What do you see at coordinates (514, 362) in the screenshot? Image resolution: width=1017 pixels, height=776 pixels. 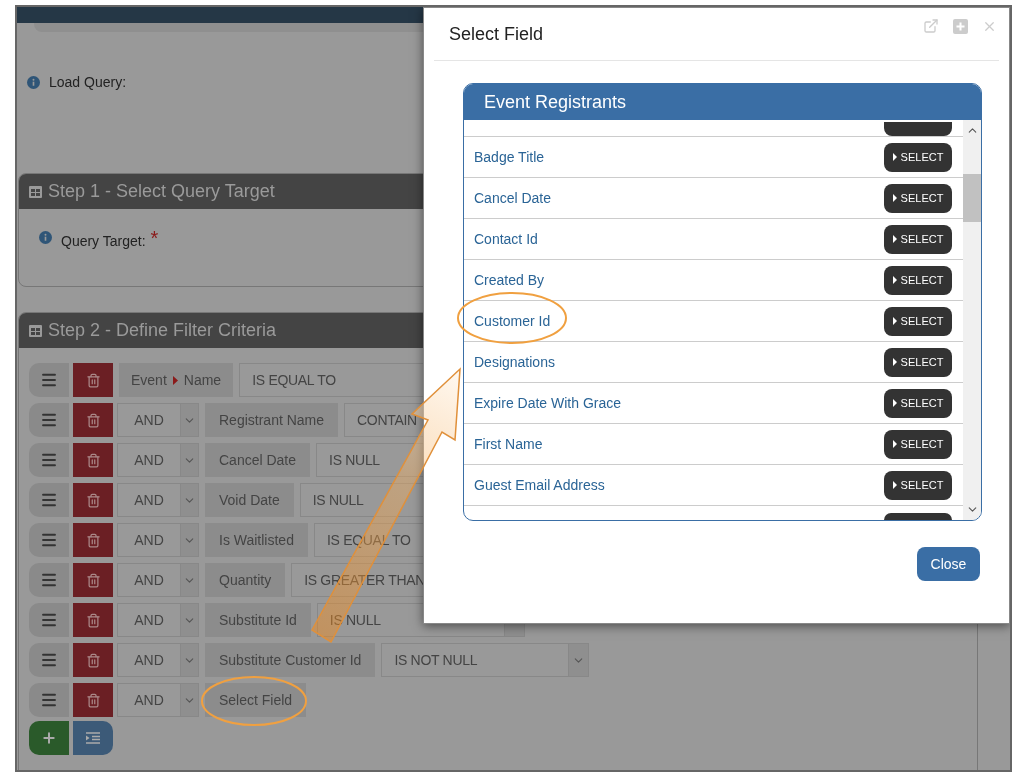 I see `field-name: Designations` at bounding box center [514, 362].